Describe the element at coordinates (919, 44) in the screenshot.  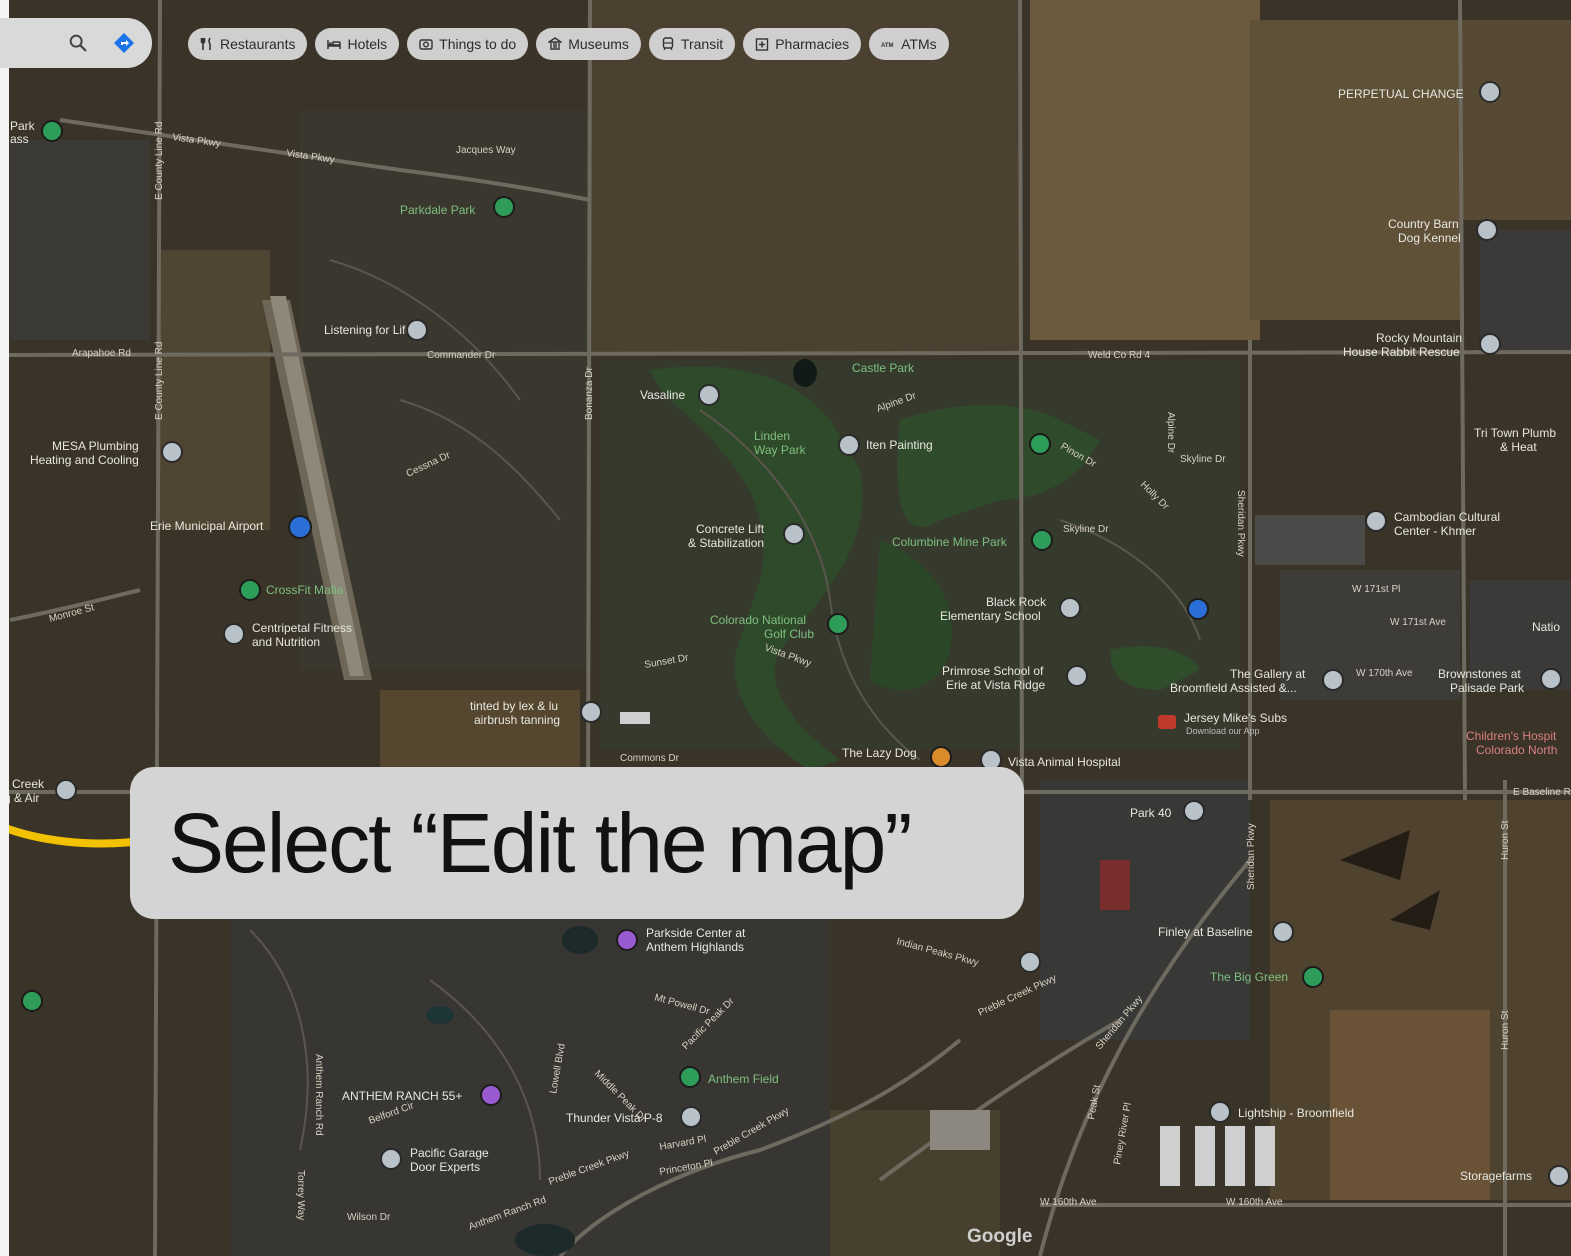
I see `chip-label: ATMs` at that location.